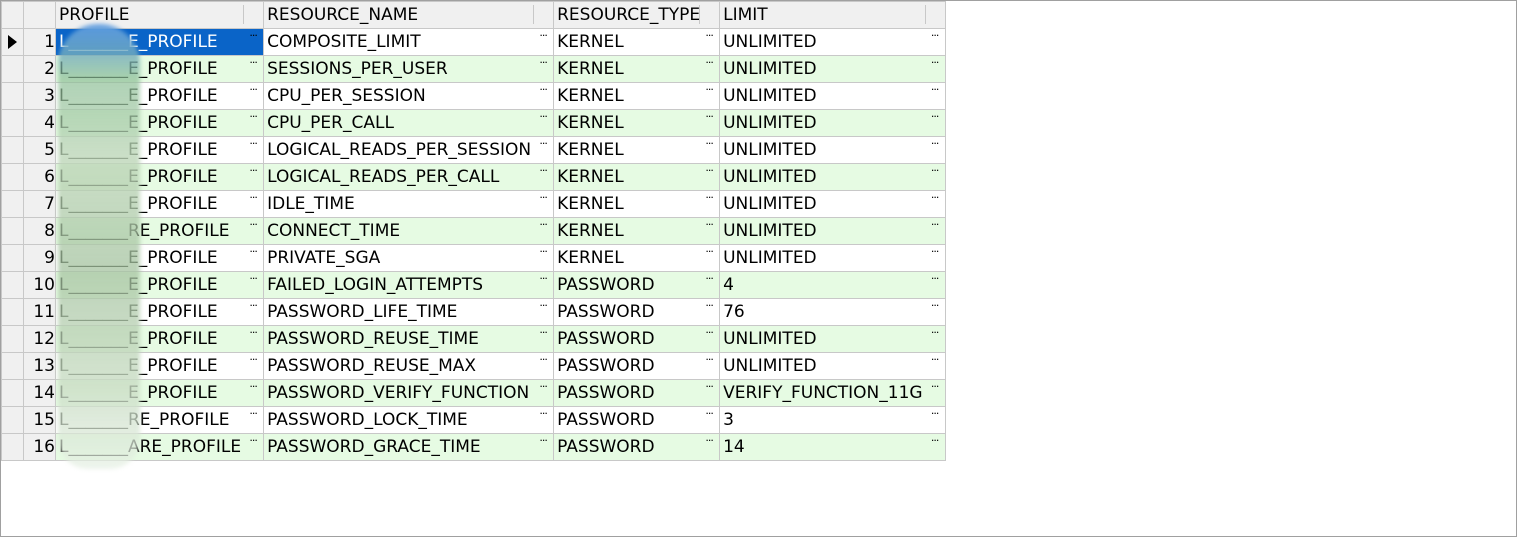 This screenshot has height=537, width=1517. Describe the element at coordinates (409, 339) in the screenshot. I see `cell-resource-name: PASSWORD_REUSE_TIME ···` at that location.